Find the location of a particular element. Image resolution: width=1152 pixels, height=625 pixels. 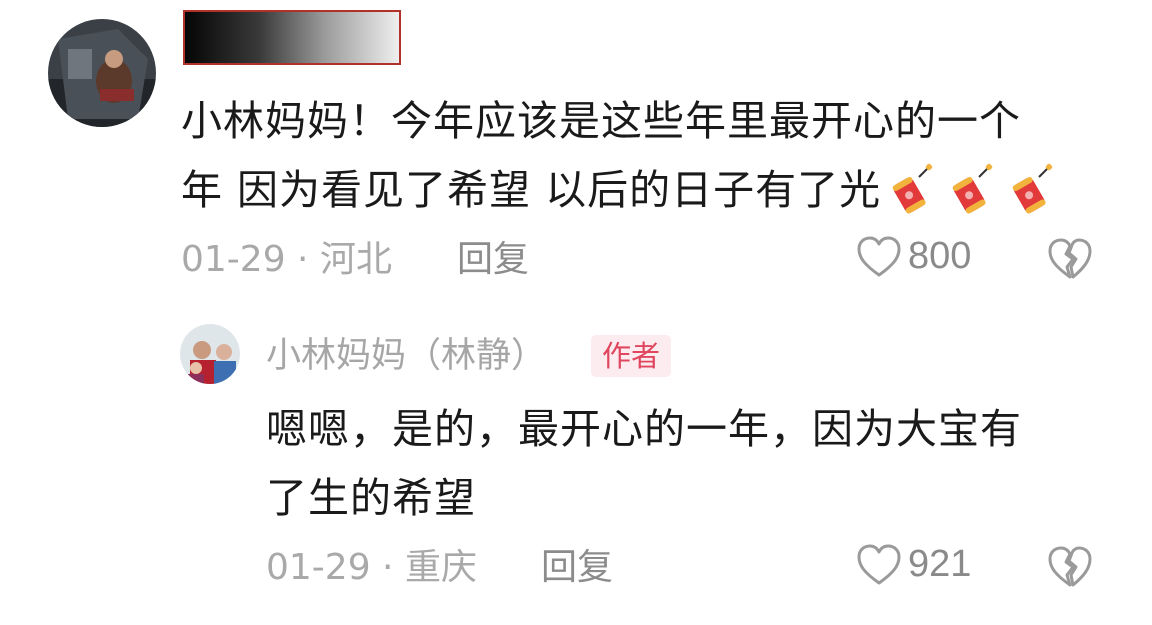

like-count: 921 is located at coordinates (940, 564).